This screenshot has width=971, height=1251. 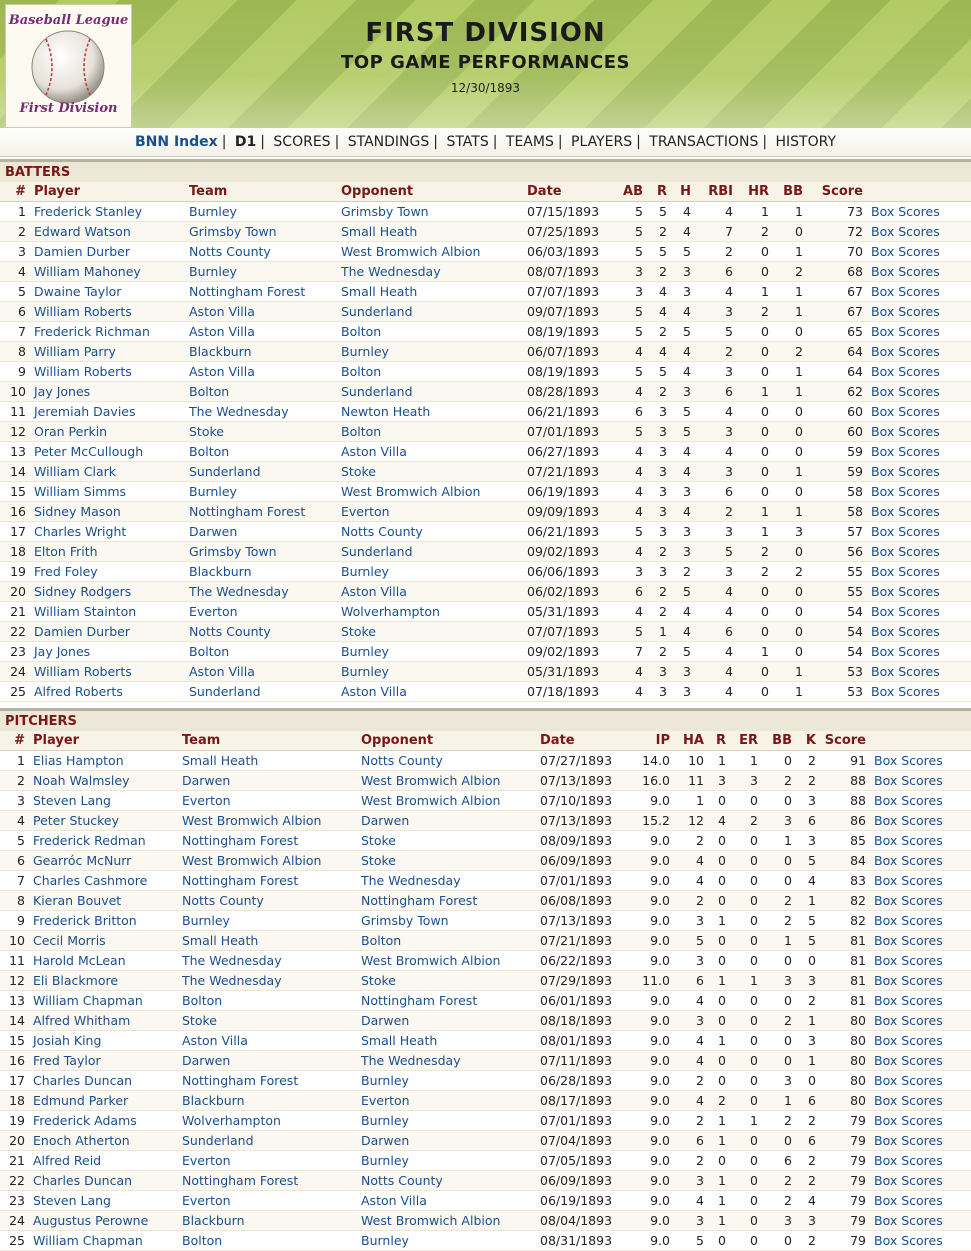 What do you see at coordinates (261, 491) in the screenshot?
I see `batter-team-link: Burnley` at bounding box center [261, 491].